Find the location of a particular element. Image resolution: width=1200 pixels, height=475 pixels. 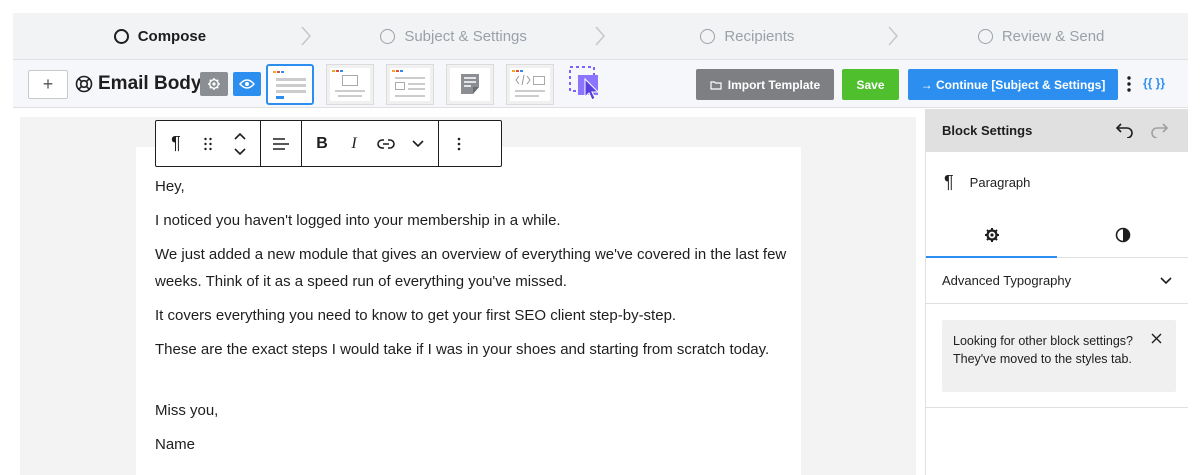

advanced-typography-toggle: Advanced Typography is located at coordinates (1057, 281).